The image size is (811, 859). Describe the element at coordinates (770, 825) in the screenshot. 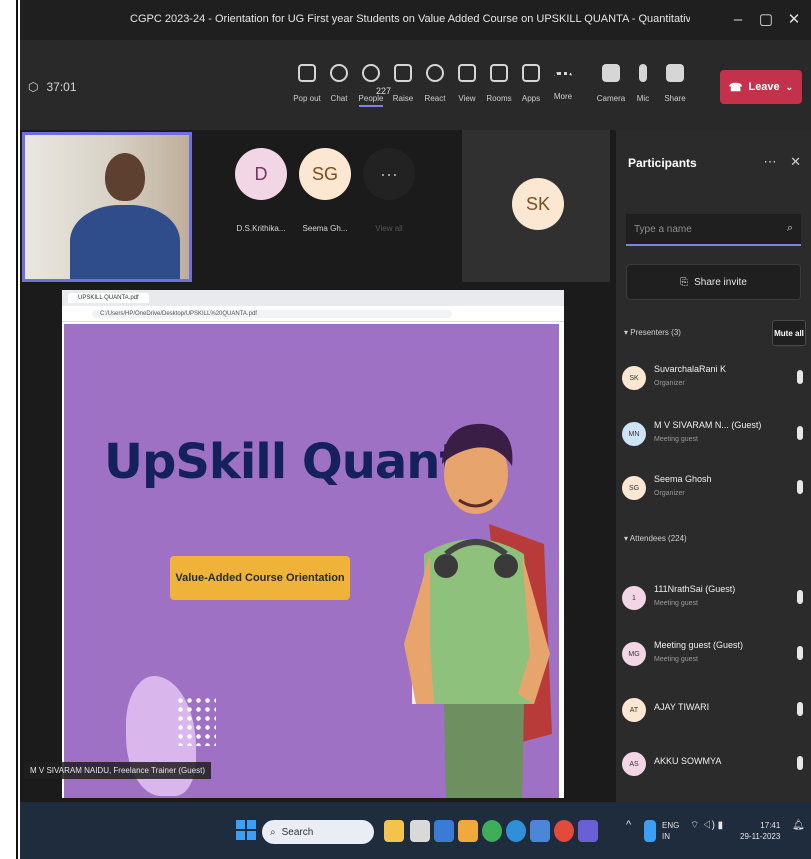

I see `clock-time: 17:41` at that location.